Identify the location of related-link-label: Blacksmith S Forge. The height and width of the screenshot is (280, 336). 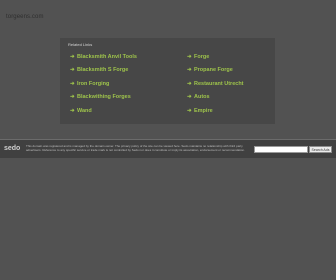
(102, 70).